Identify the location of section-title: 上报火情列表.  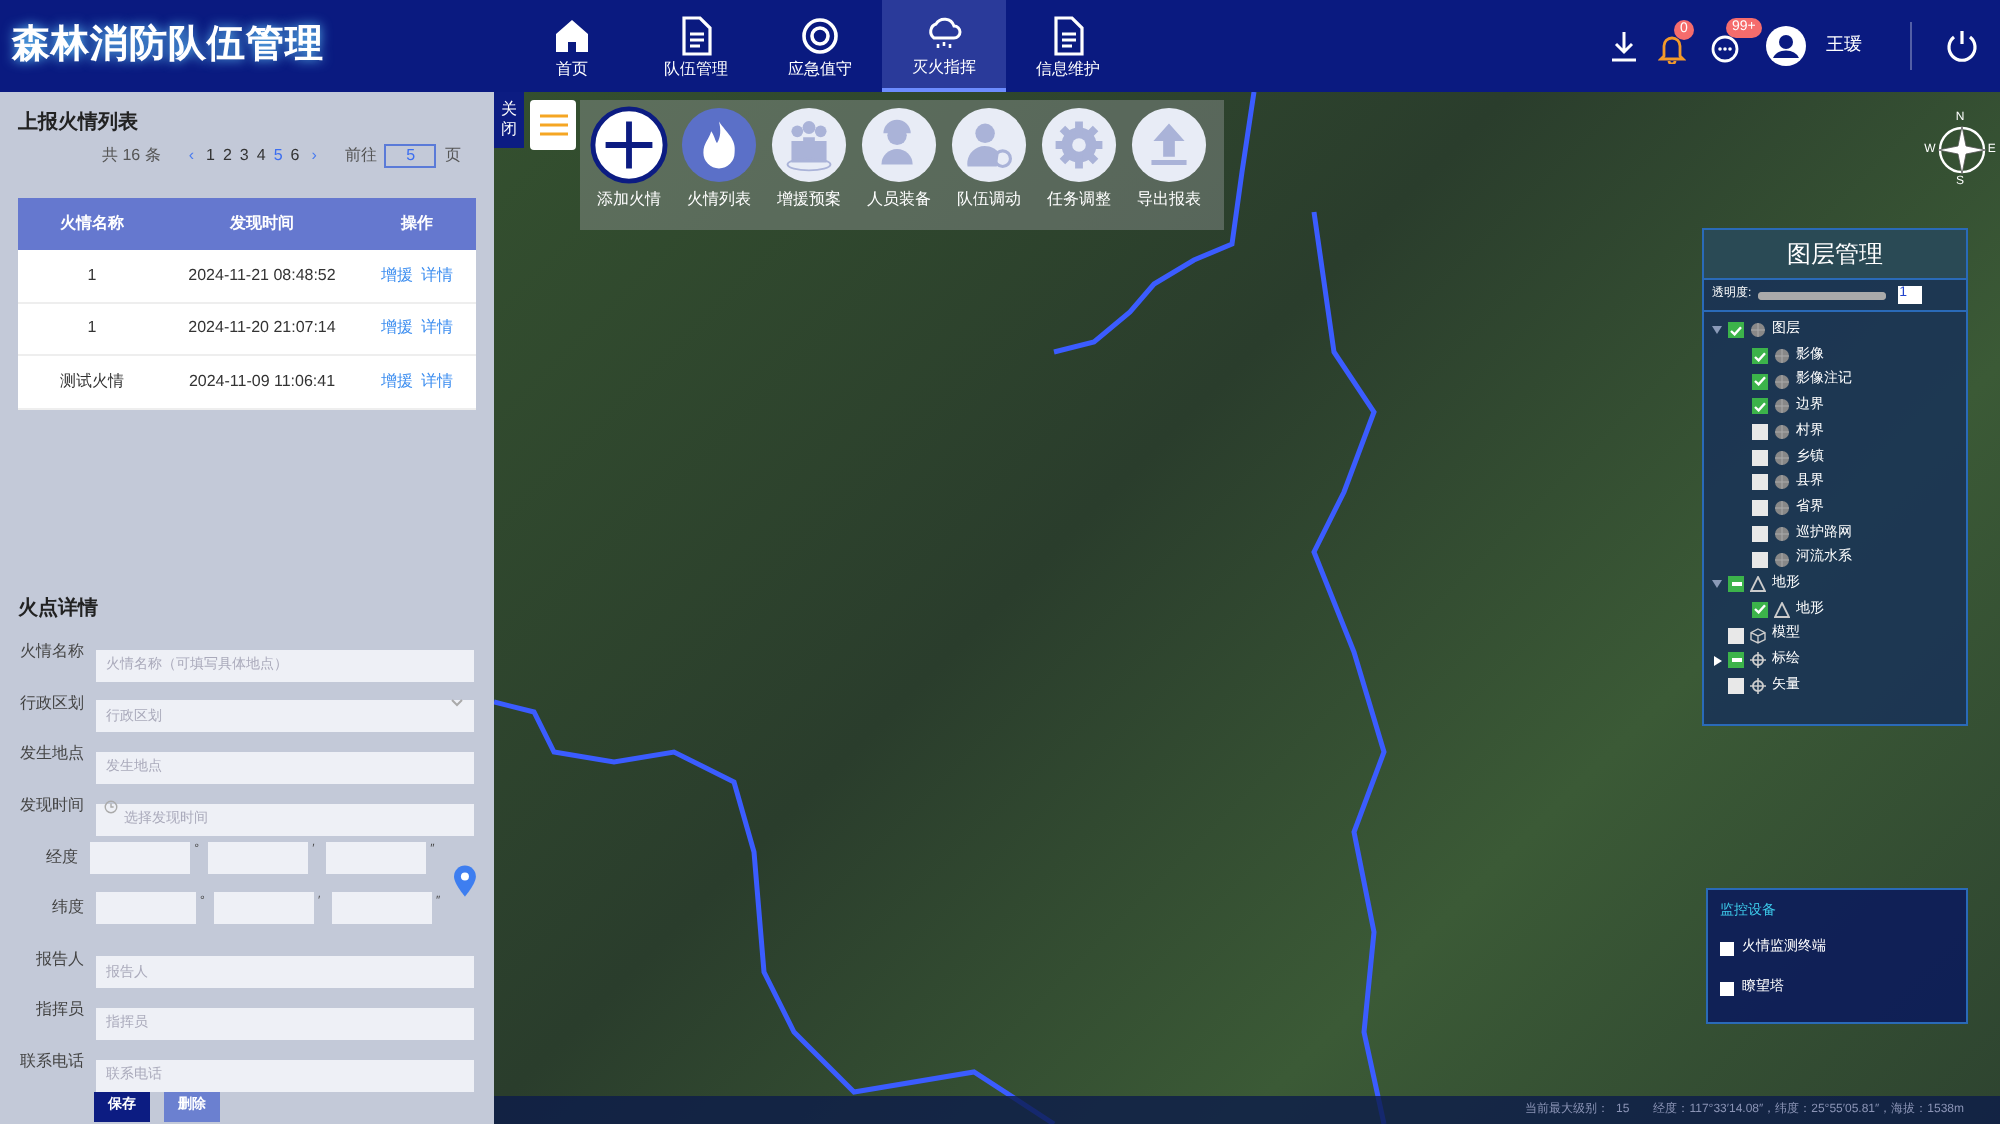
(79, 123).